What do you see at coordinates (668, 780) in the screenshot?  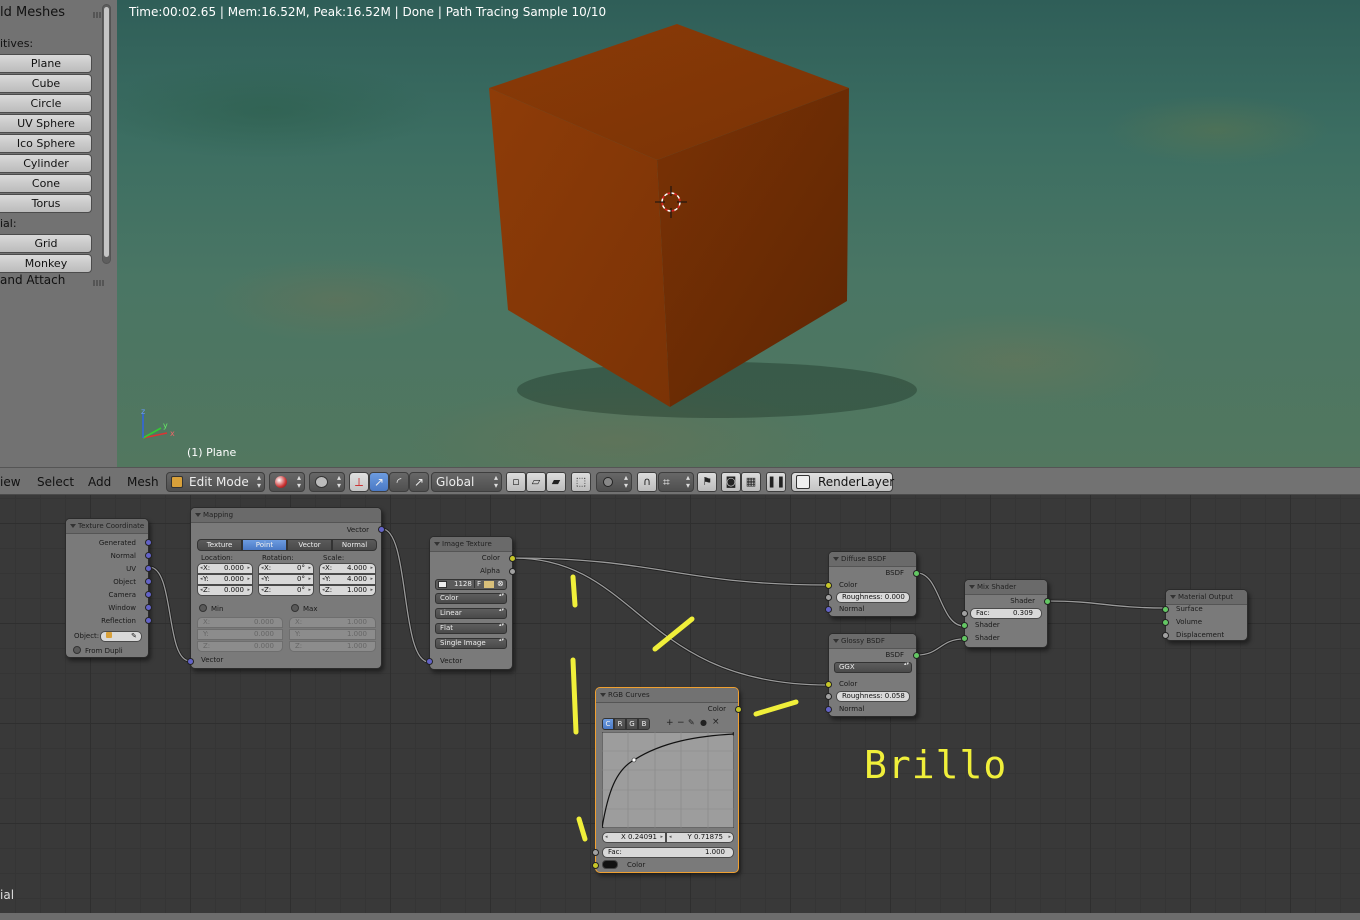 I see `curve-editor` at bounding box center [668, 780].